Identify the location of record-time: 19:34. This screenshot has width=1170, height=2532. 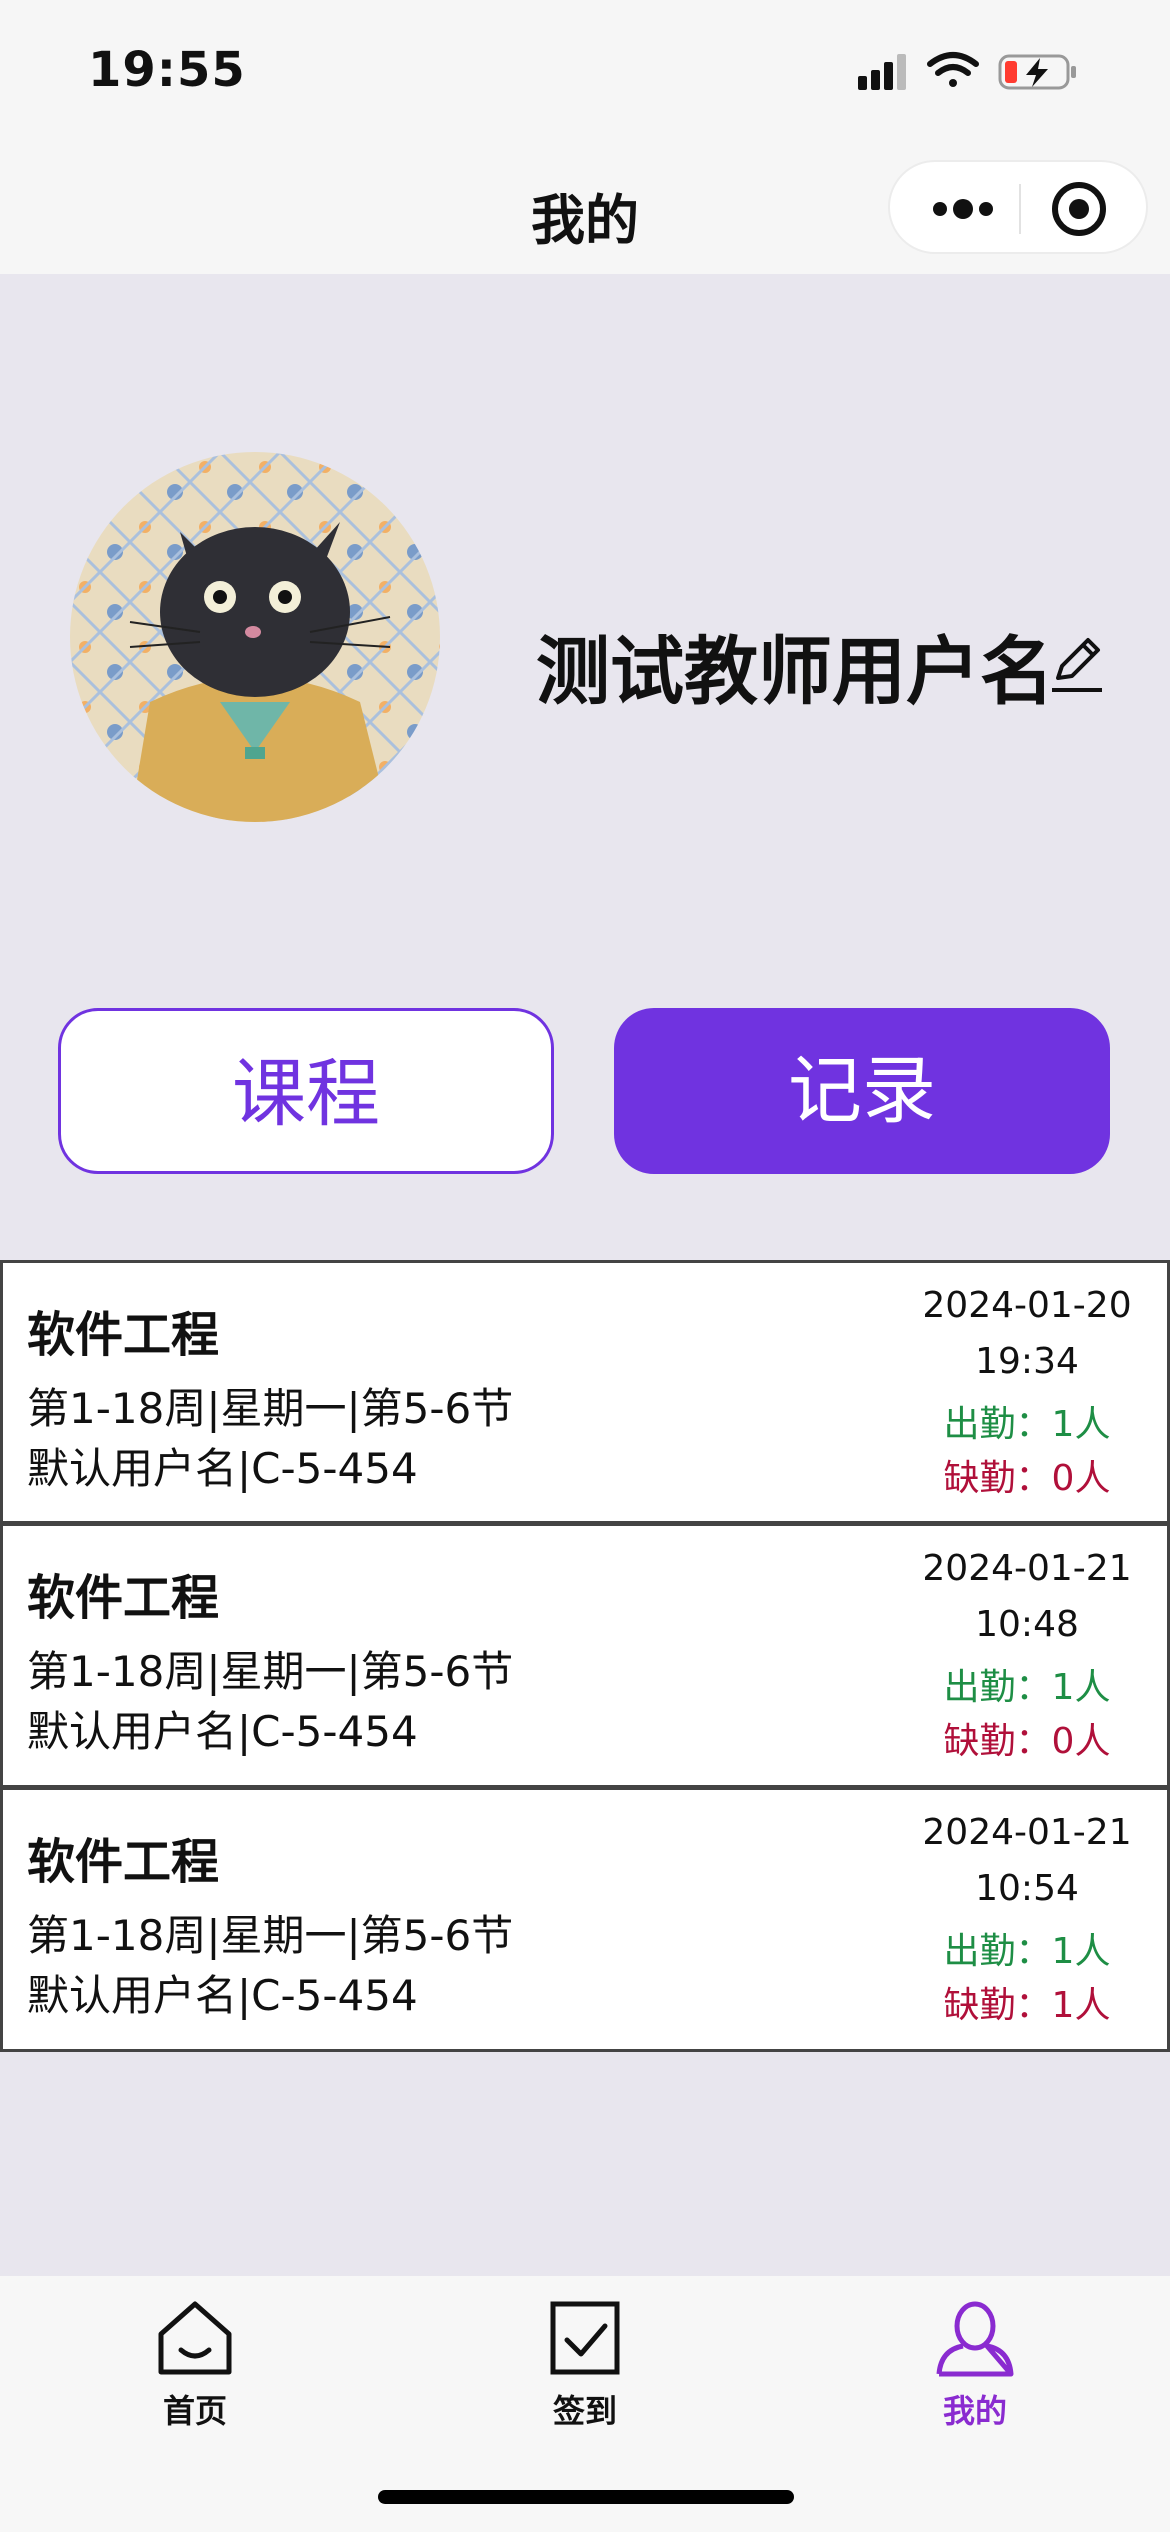
(1027, 1361).